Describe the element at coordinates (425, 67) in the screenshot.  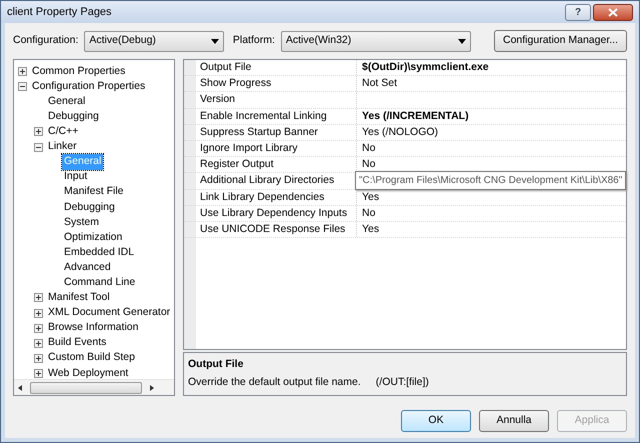
I see `property-value: $(OutDir)\symmclient.exe` at that location.